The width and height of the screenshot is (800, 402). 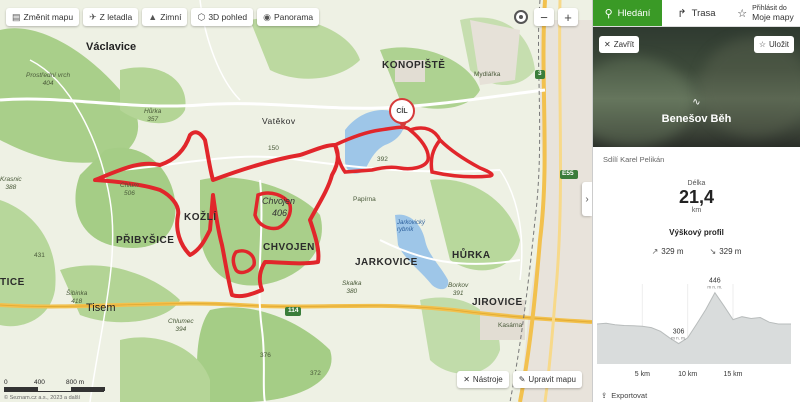 I want to click on winter-map-button: ▲ Zimní, so click(x=165, y=17).